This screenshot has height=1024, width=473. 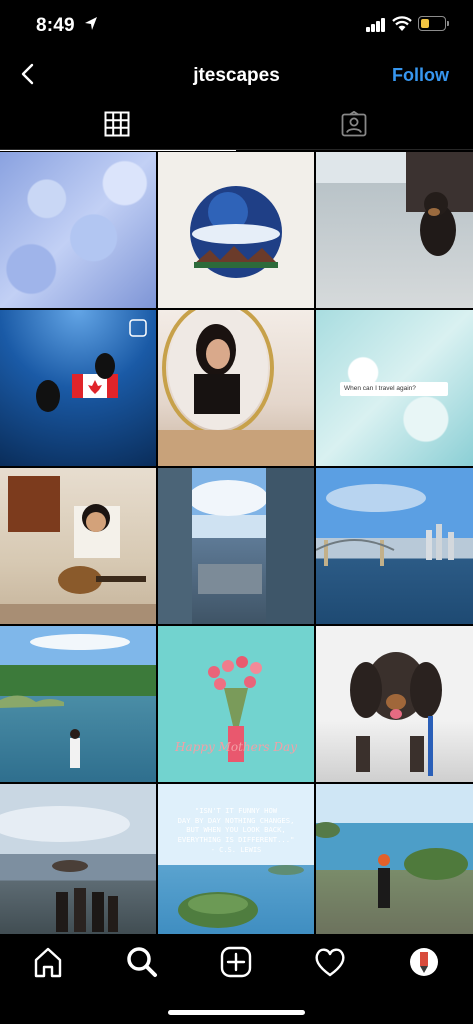 I want to click on battery-icon, so click(x=432, y=23).